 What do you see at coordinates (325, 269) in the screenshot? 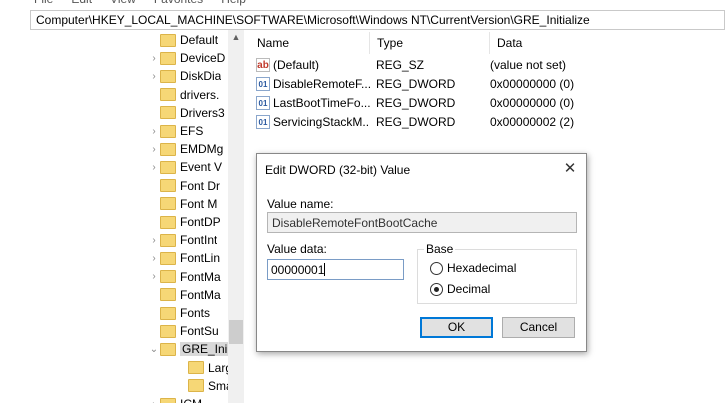
I see `text-caret` at bounding box center [325, 269].